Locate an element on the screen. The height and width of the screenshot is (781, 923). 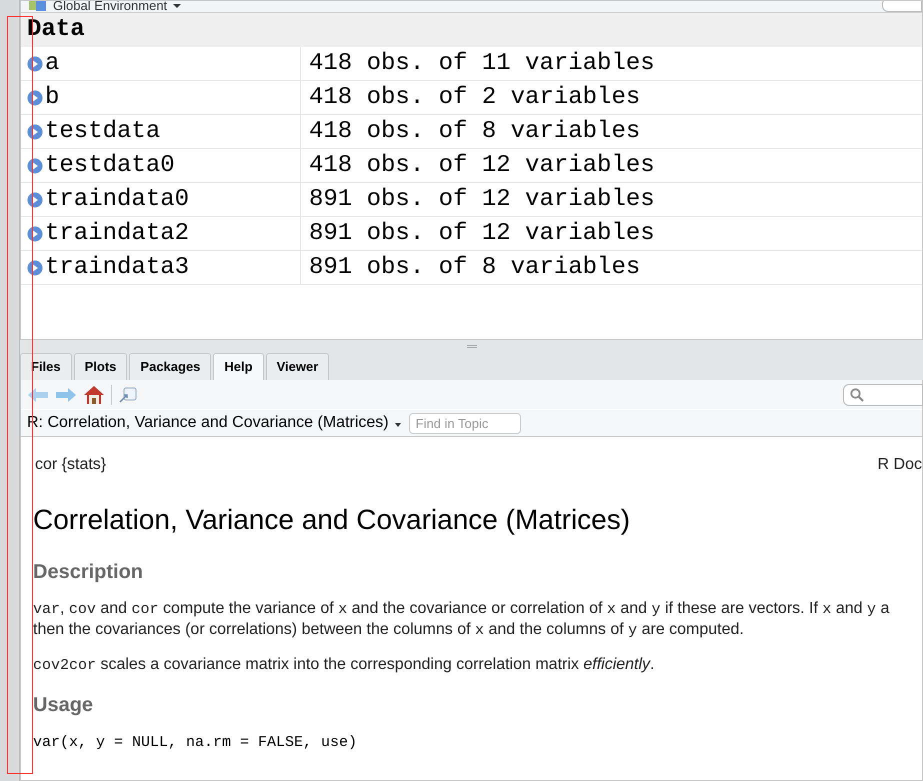
variable-name: traindata3 is located at coordinates (117, 267).